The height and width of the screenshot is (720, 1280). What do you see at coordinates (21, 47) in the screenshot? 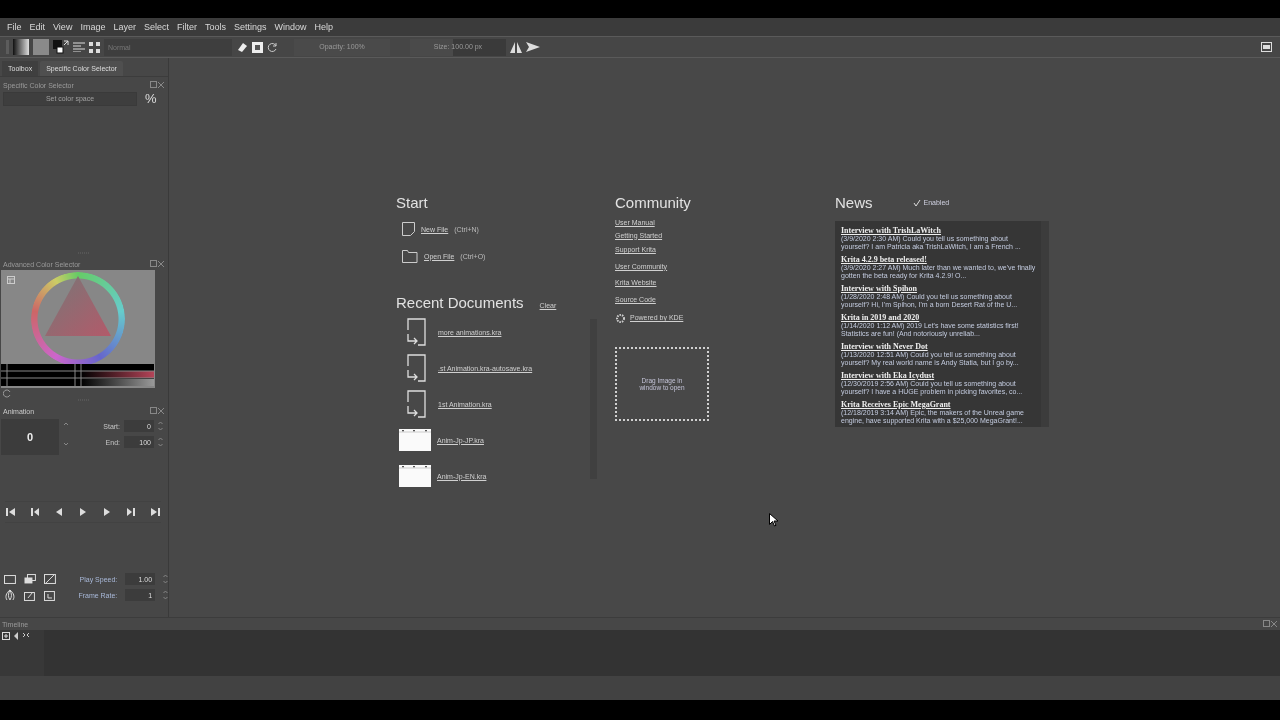
I see `gradient-swatch` at bounding box center [21, 47].